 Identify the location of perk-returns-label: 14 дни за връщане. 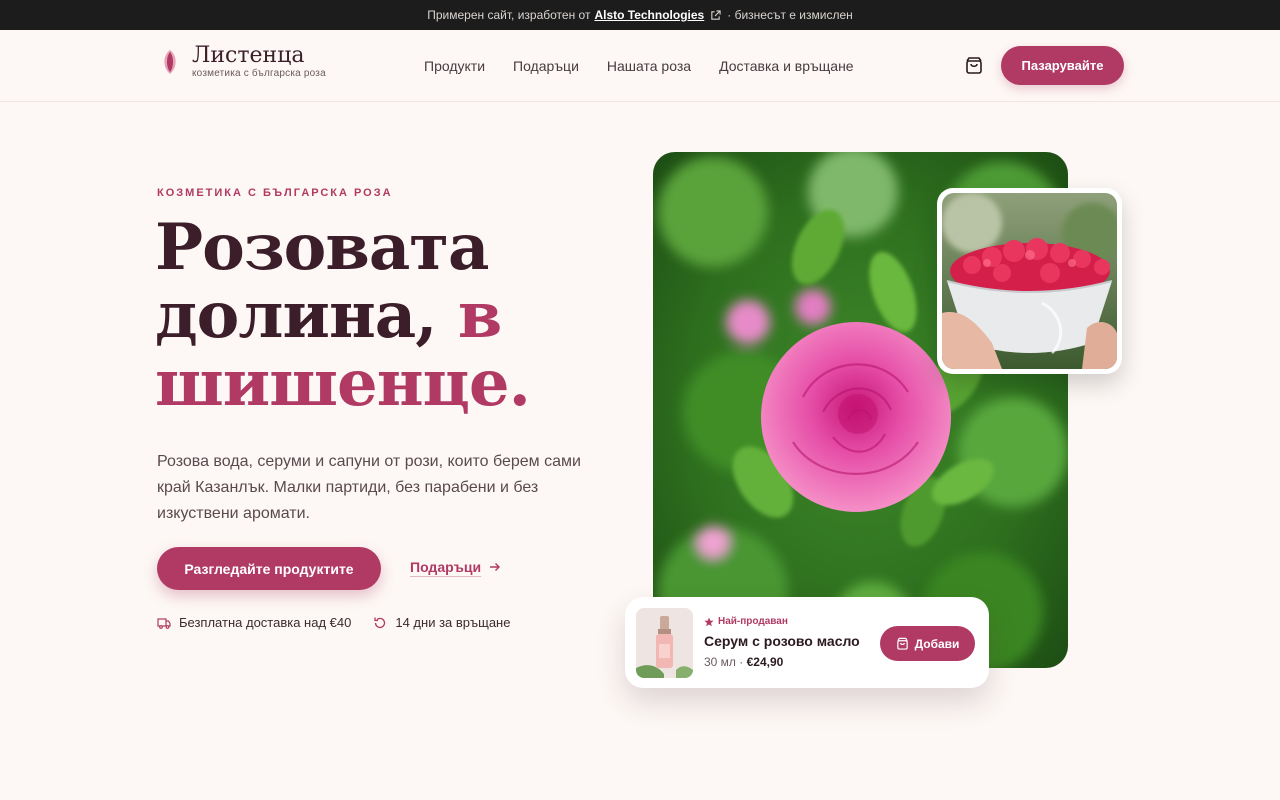
(453, 622).